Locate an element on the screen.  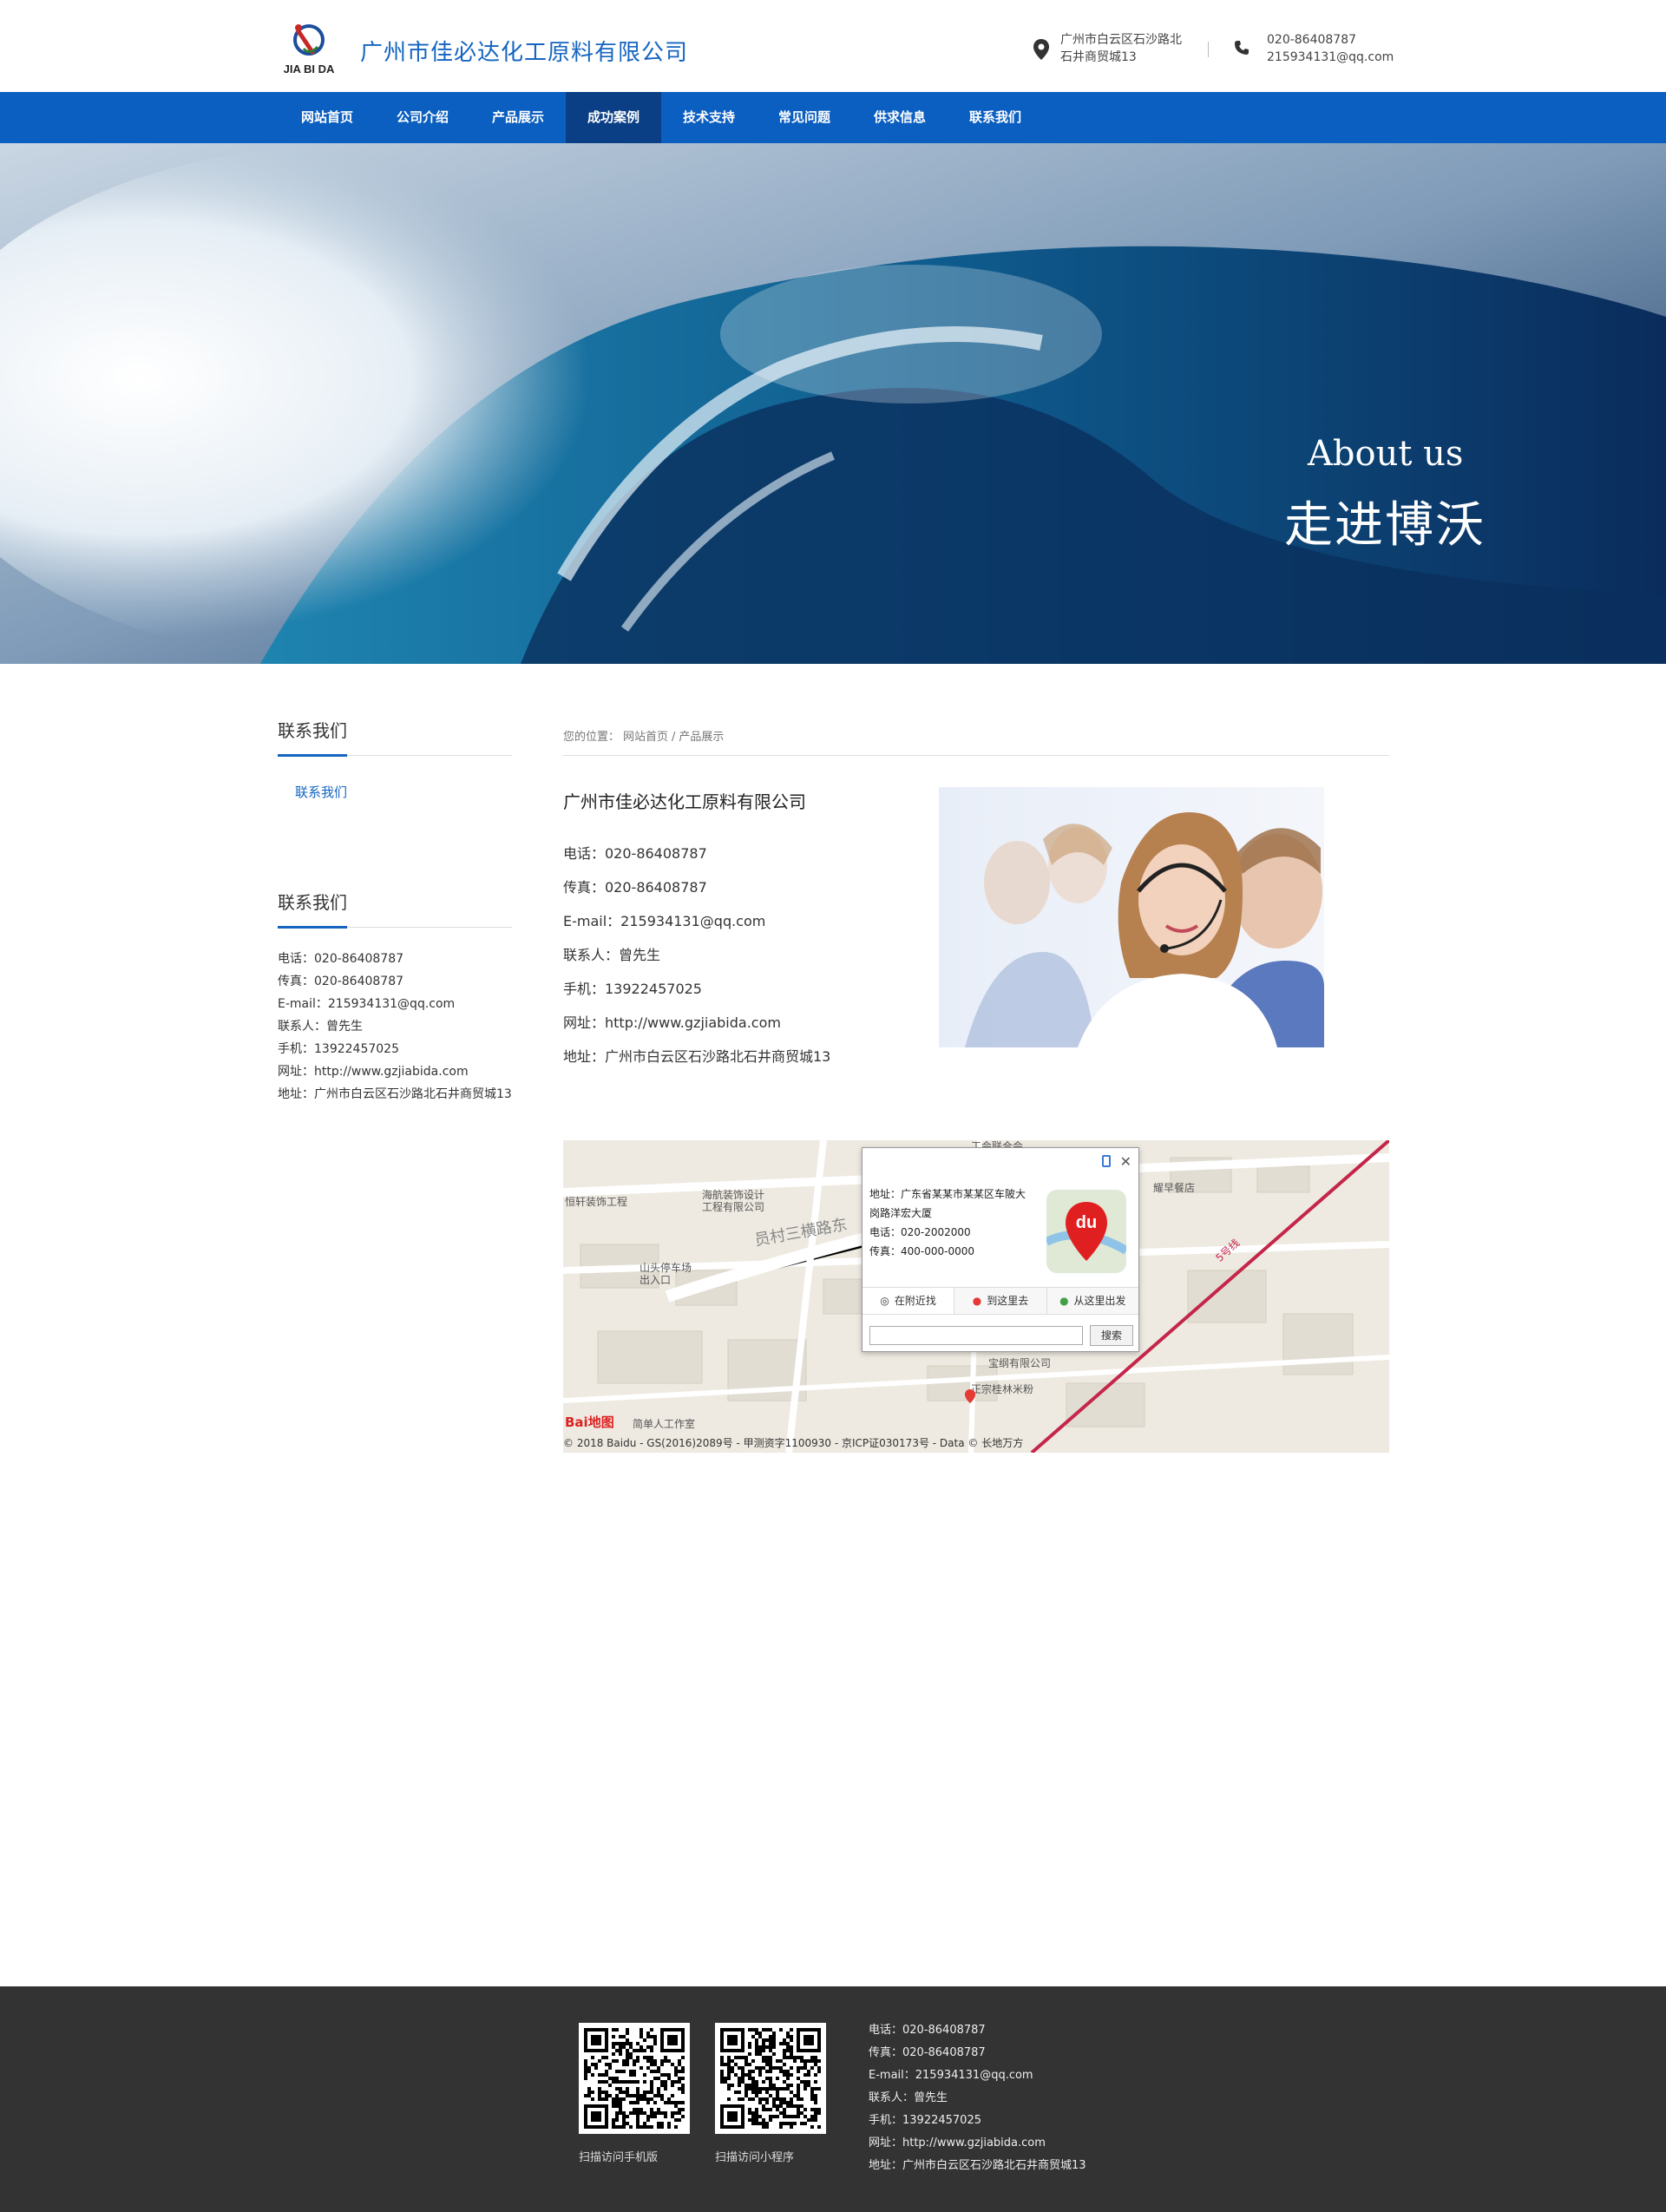
map-label: 正宗桂林米粉 is located at coordinates (1002, 1389).